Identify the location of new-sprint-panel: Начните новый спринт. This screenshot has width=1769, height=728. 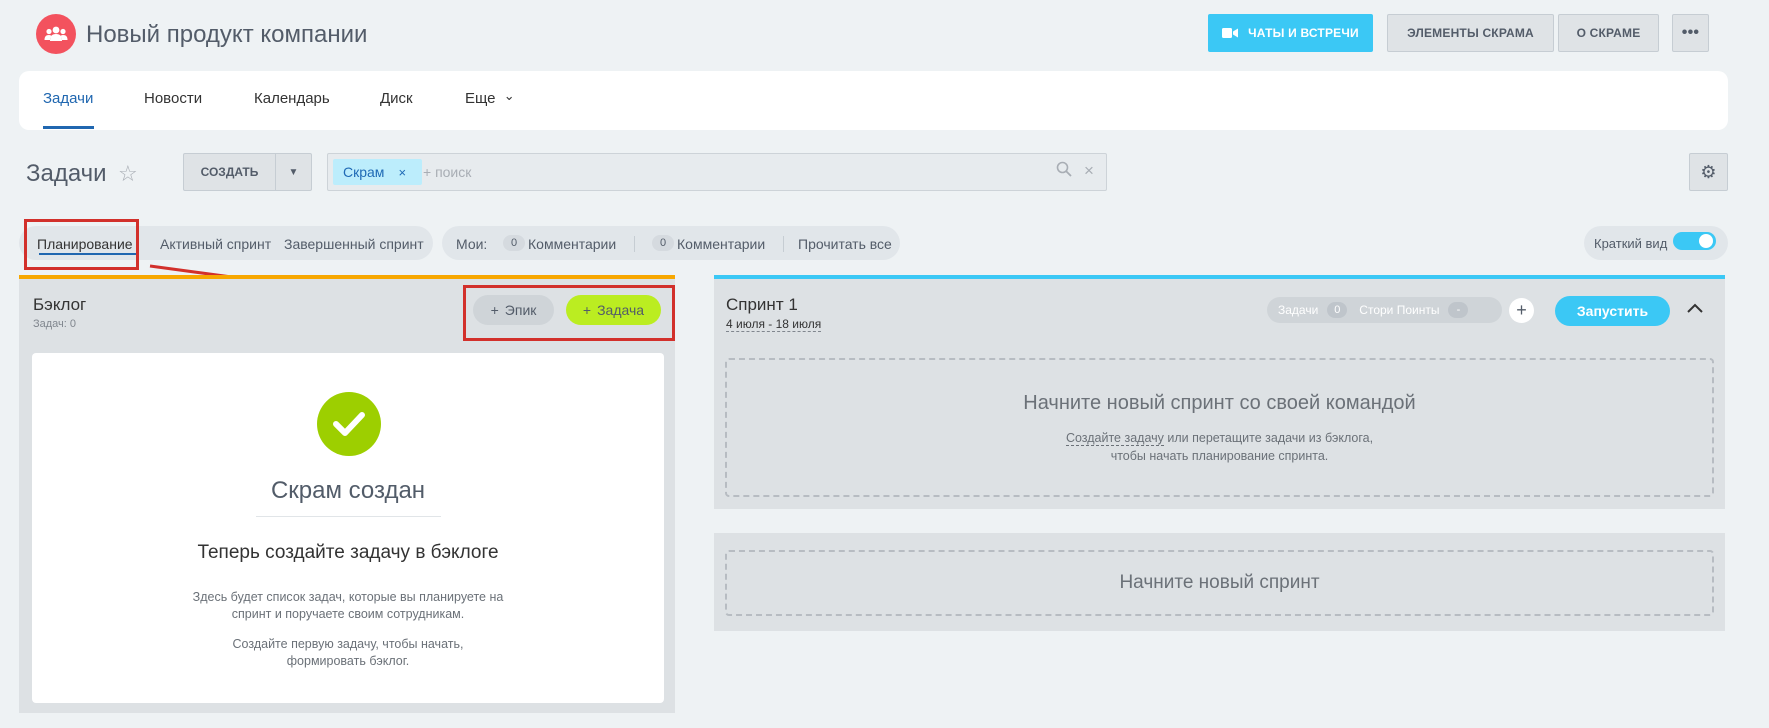
(1219, 582).